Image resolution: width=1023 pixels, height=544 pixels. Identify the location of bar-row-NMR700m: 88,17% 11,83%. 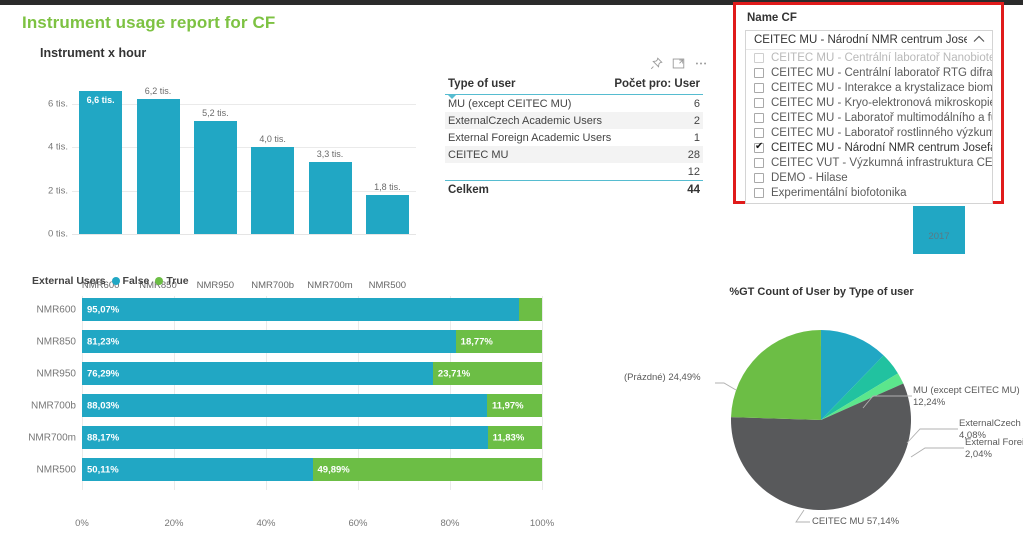
(312, 437).